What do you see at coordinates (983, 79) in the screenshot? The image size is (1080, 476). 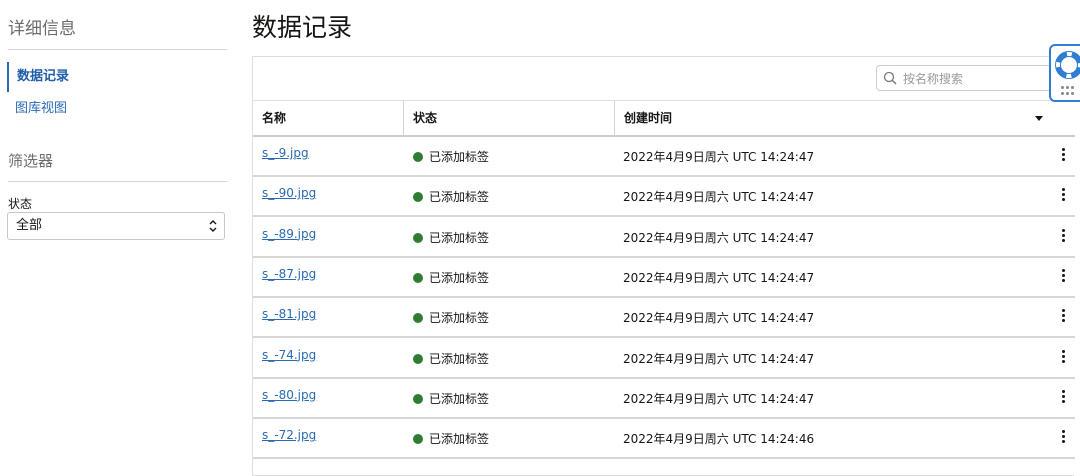 I see `search-input` at bounding box center [983, 79].